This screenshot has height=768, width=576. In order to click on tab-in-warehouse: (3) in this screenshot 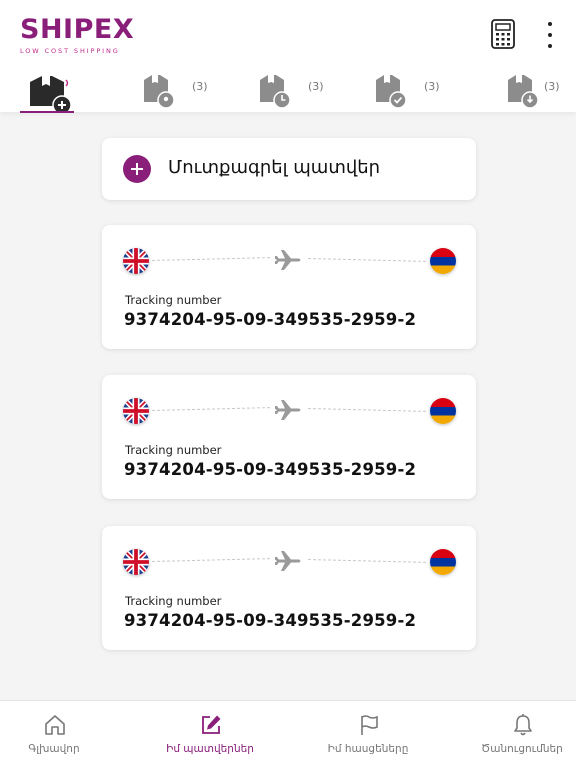, I will do `click(182, 90)`.